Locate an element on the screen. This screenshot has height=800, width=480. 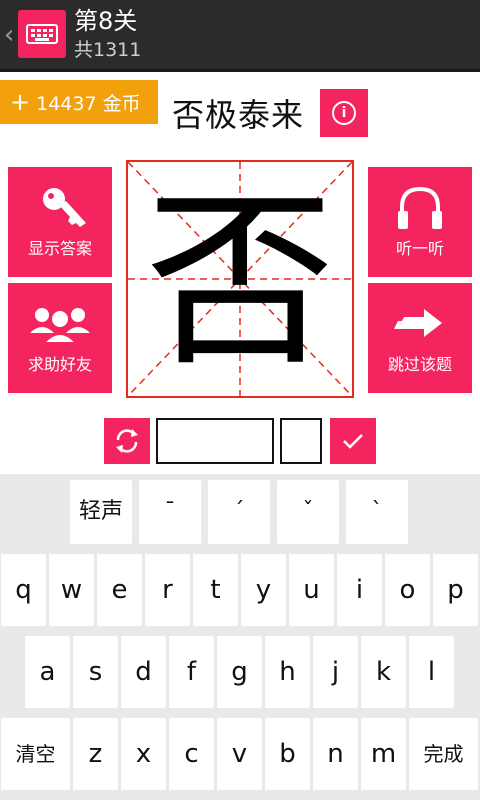
key-w: w is located at coordinates (71, 590).